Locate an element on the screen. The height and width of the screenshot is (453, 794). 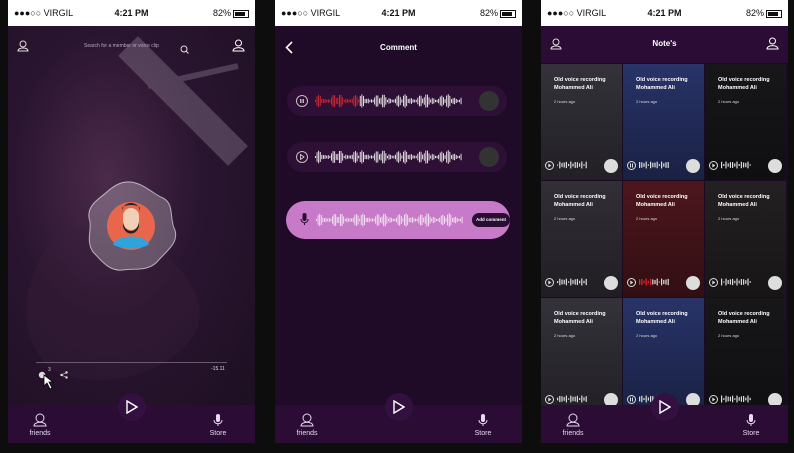
add-comment-button: Add comment is located at coordinates (491, 220).